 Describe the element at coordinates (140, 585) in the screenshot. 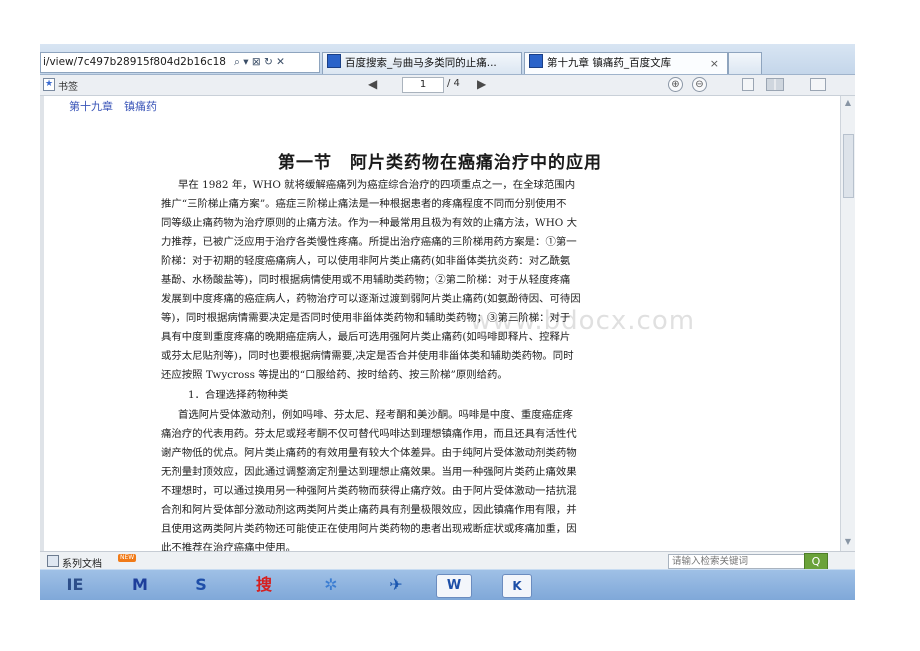

I see `maxthon-icon: M` at that location.